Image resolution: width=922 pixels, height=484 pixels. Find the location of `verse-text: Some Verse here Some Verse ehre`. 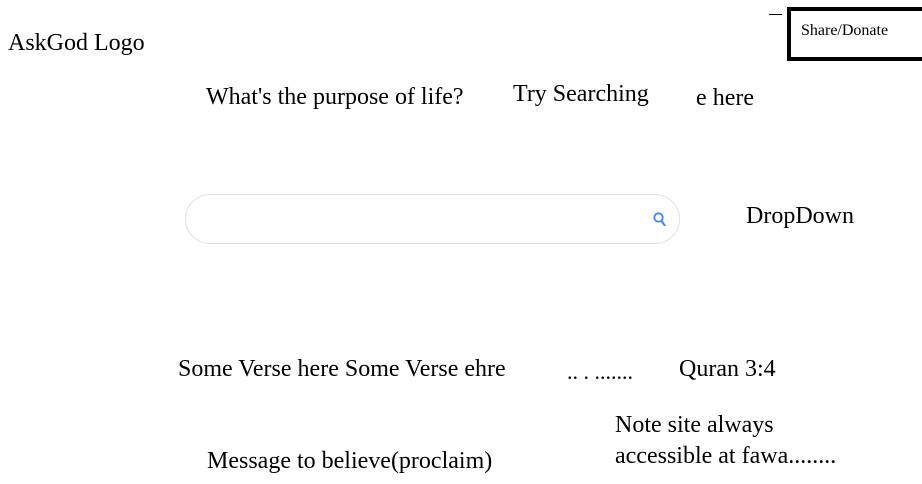

verse-text: Some Verse here Some Verse ehre is located at coordinates (342, 369).